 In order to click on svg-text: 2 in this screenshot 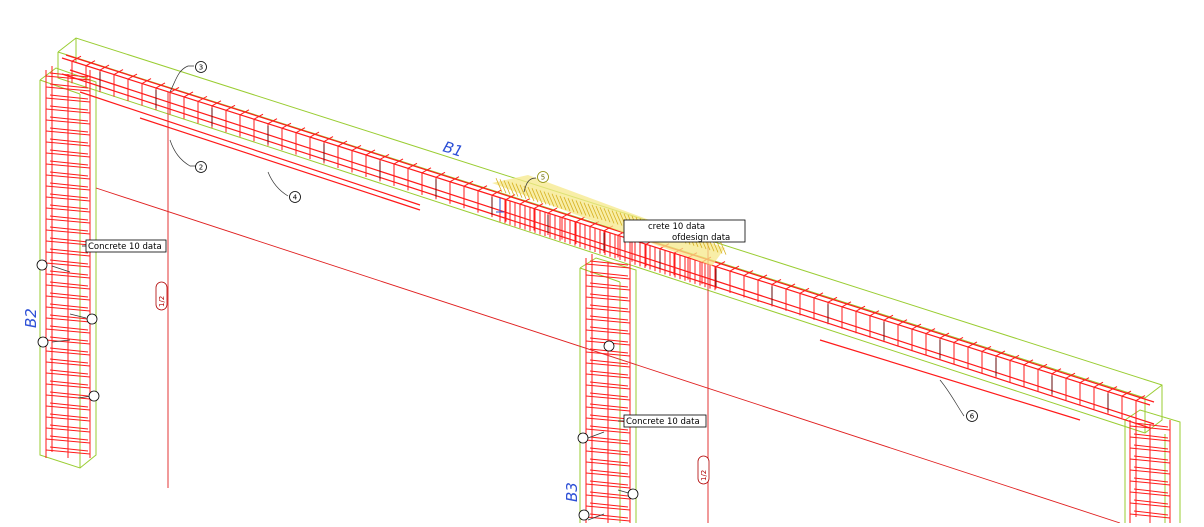, I will do `click(201, 168)`.